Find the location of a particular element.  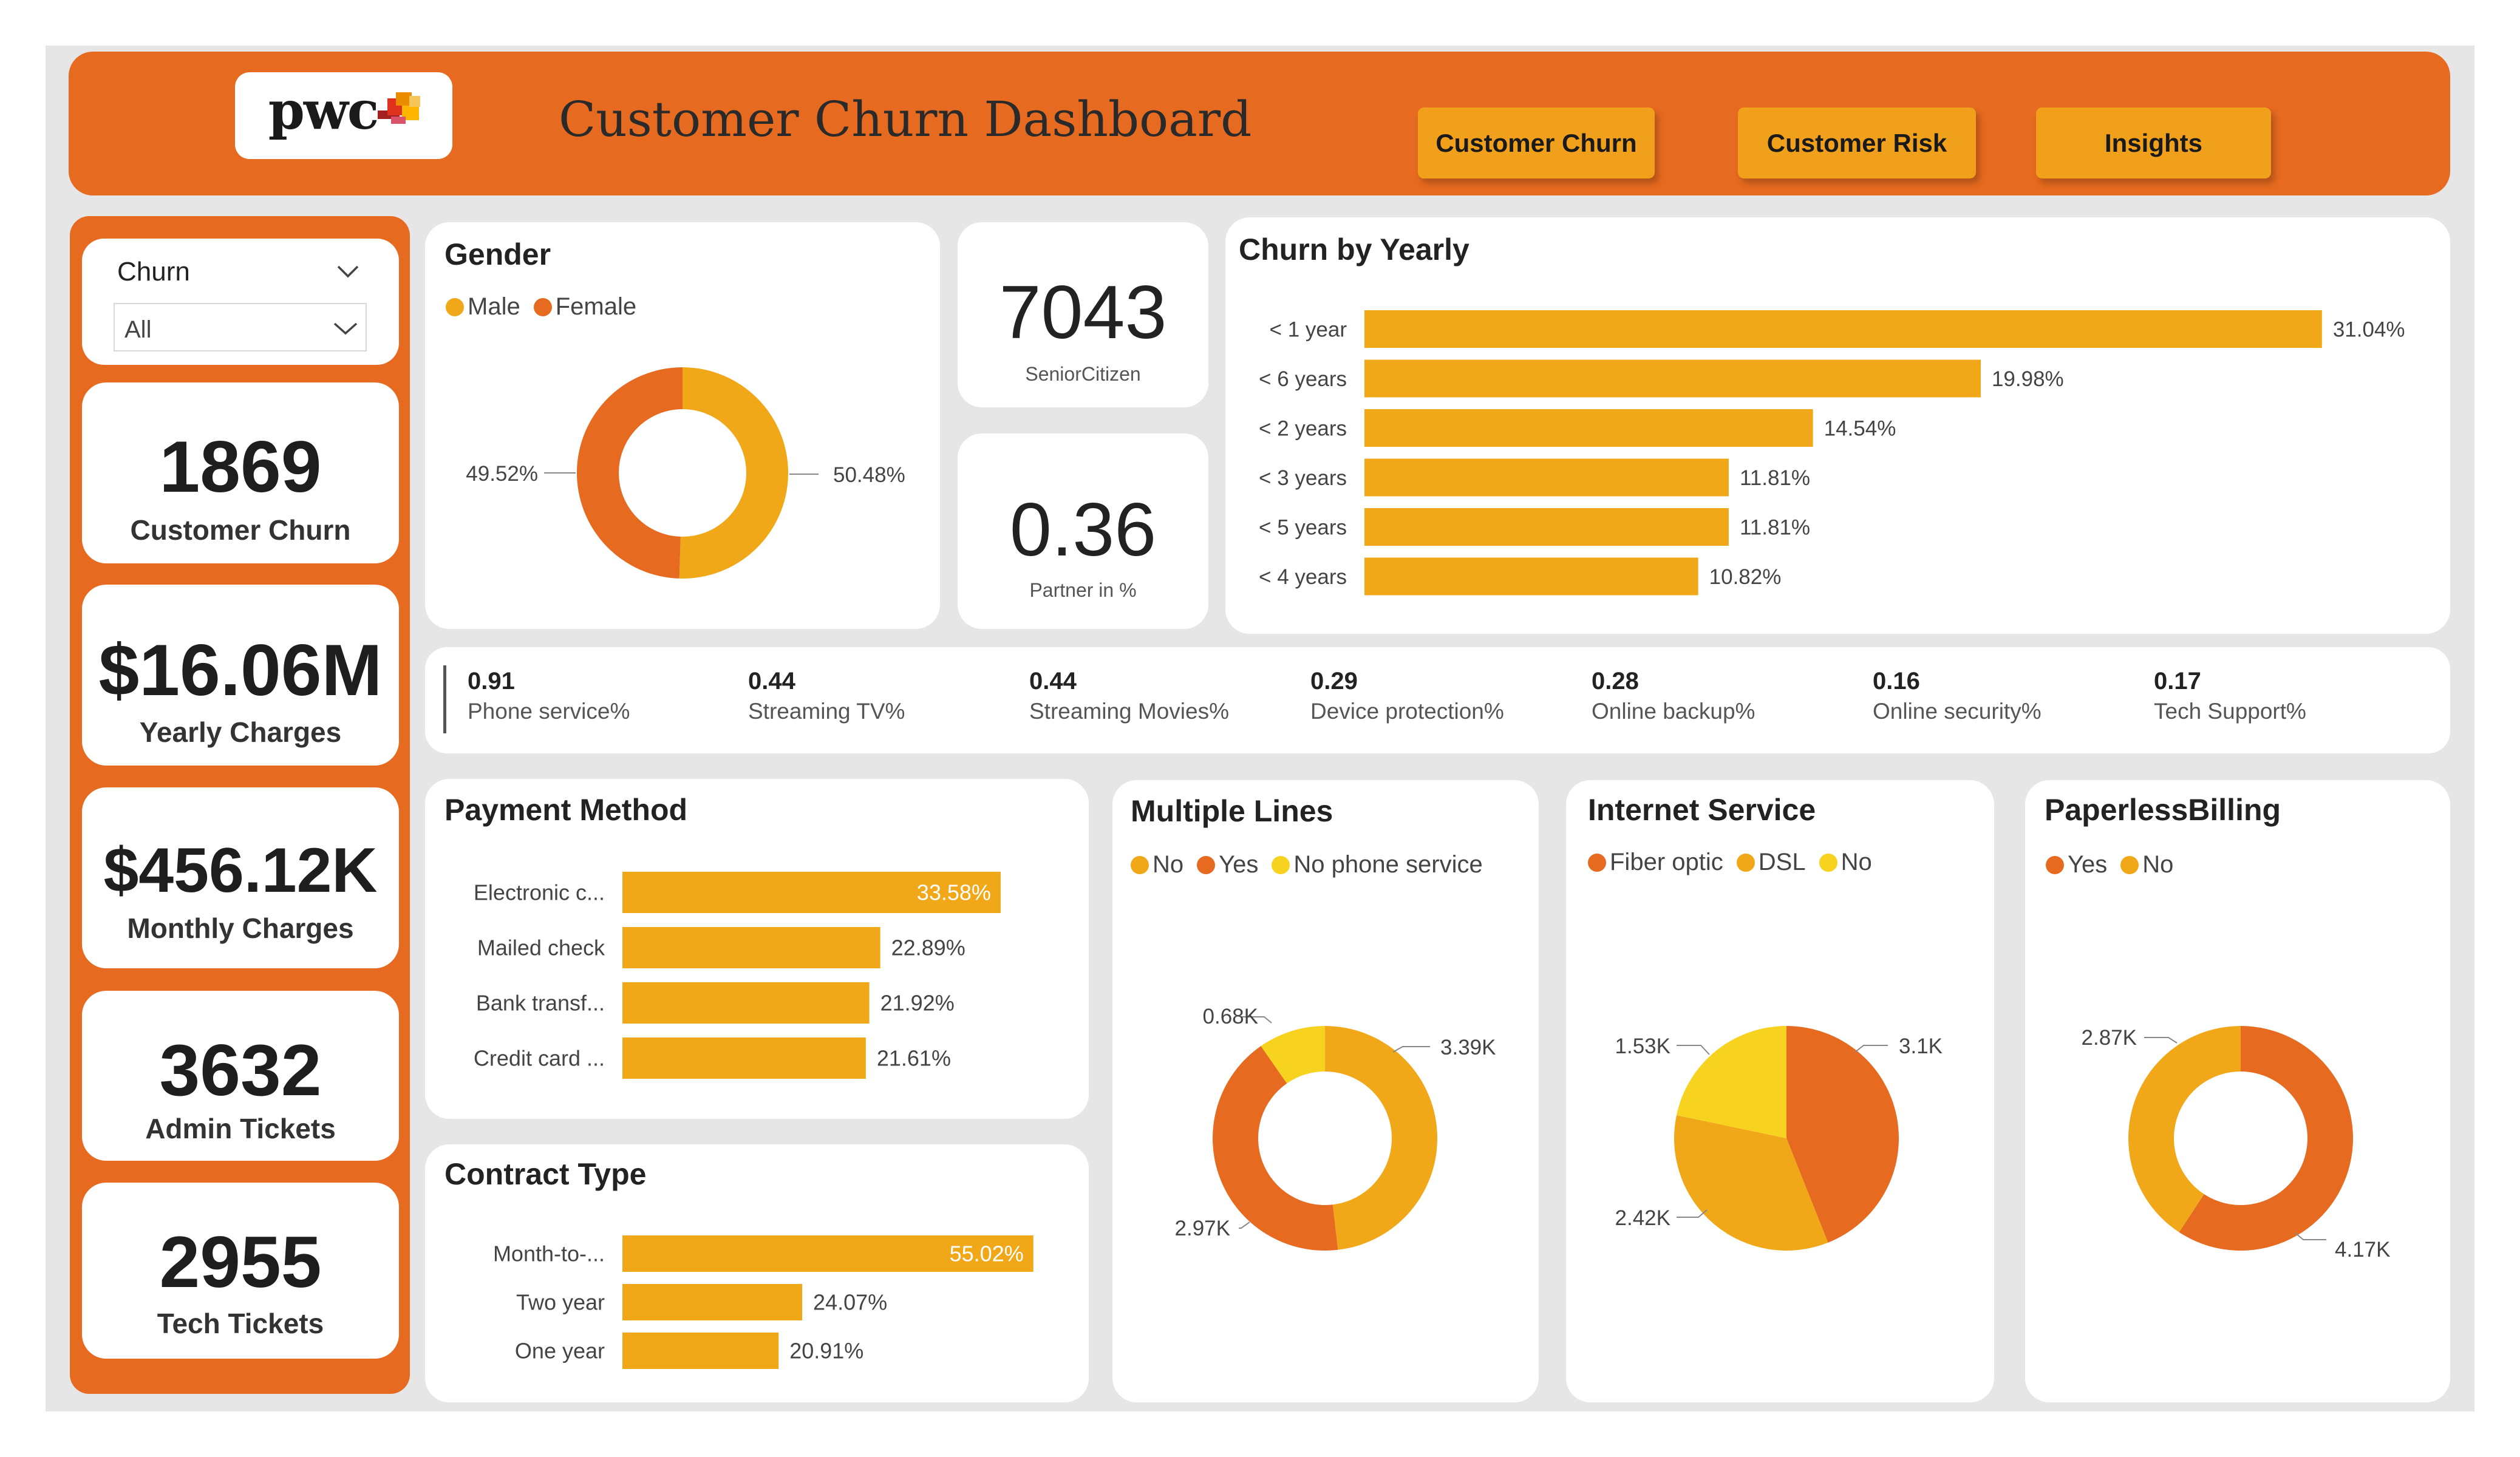

category-label: Mailed check is located at coordinates (541, 948).